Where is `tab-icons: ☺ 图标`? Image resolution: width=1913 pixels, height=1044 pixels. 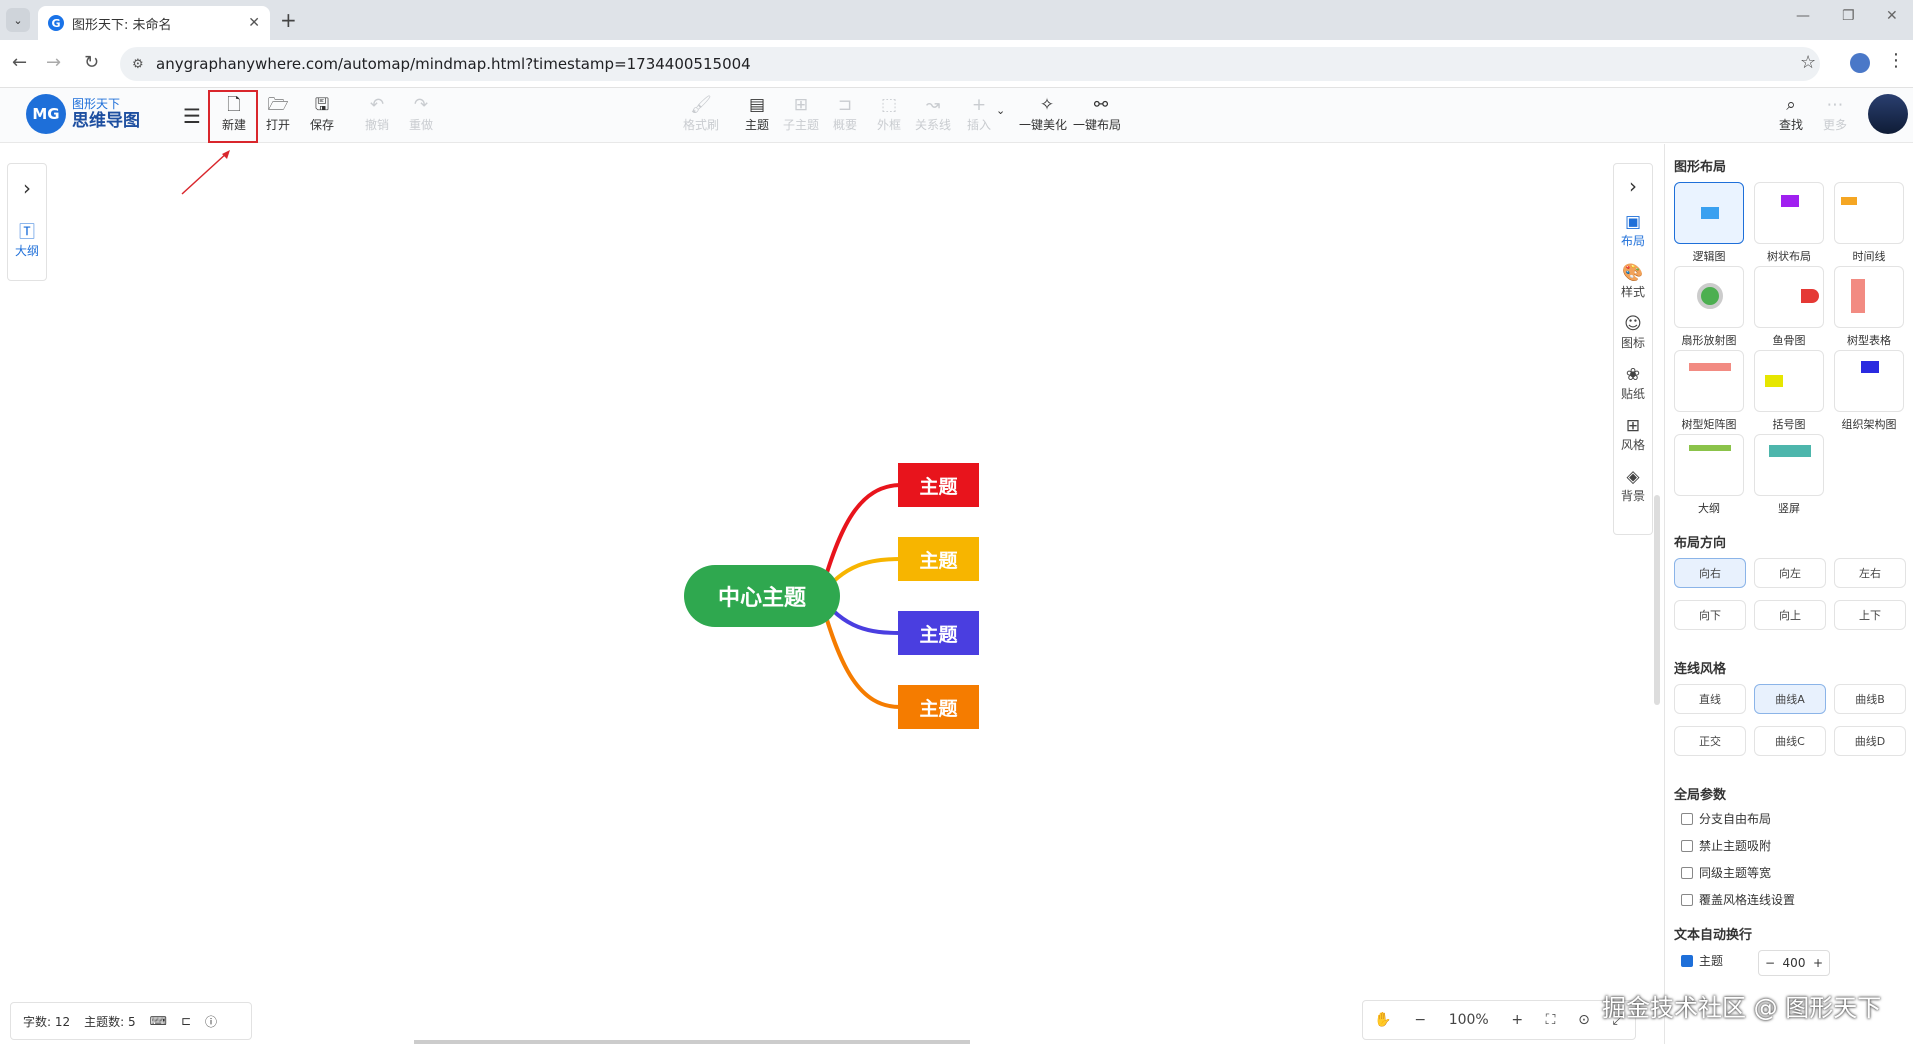
tab-icons: ☺ 图标 is located at coordinates (1633, 332).